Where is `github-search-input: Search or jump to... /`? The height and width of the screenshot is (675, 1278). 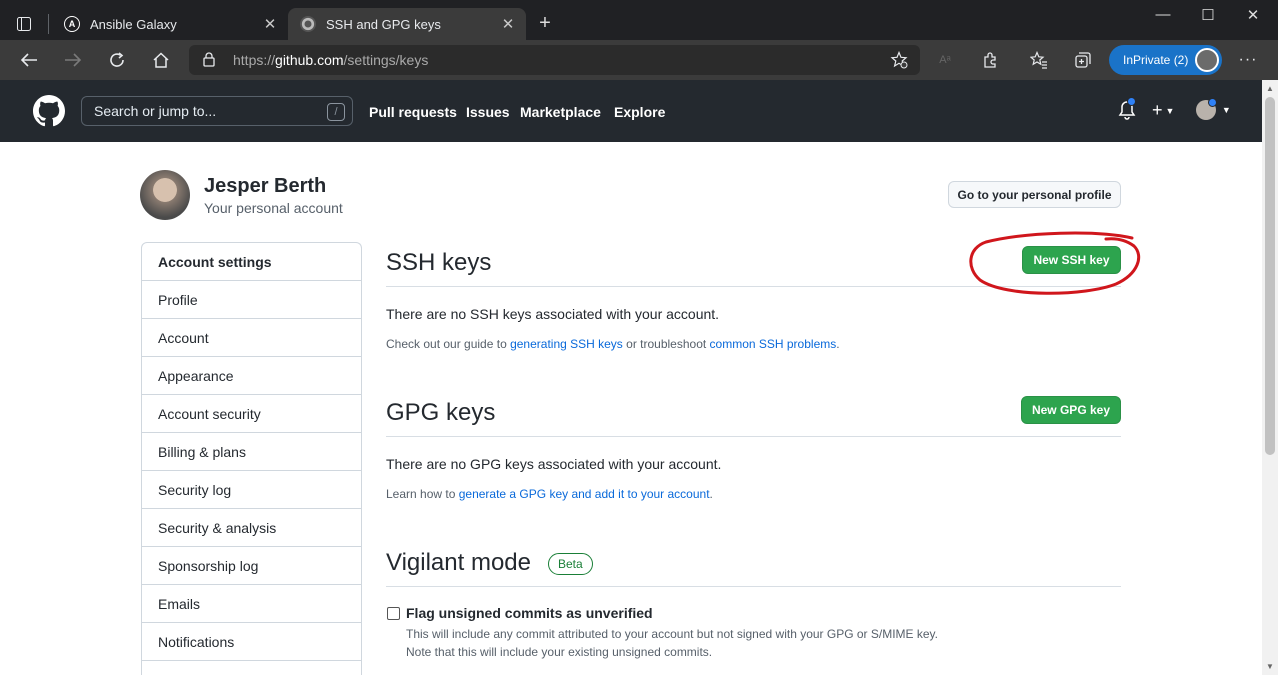
github-search-input: Search or jump to... / is located at coordinates (217, 111).